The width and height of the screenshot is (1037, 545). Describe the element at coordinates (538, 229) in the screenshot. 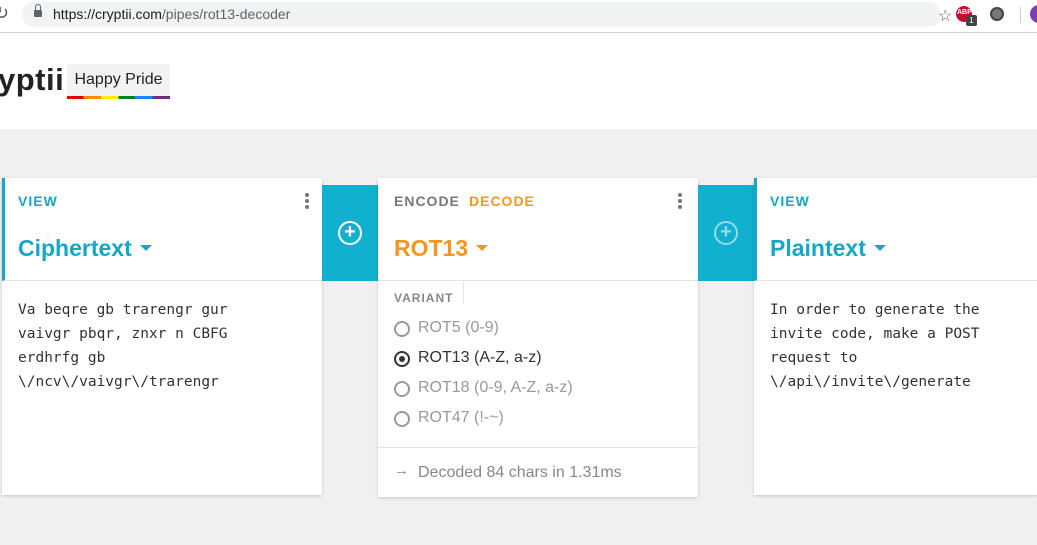

I see `rot13-card-header: ENCODE DECODE ROT13` at that location.